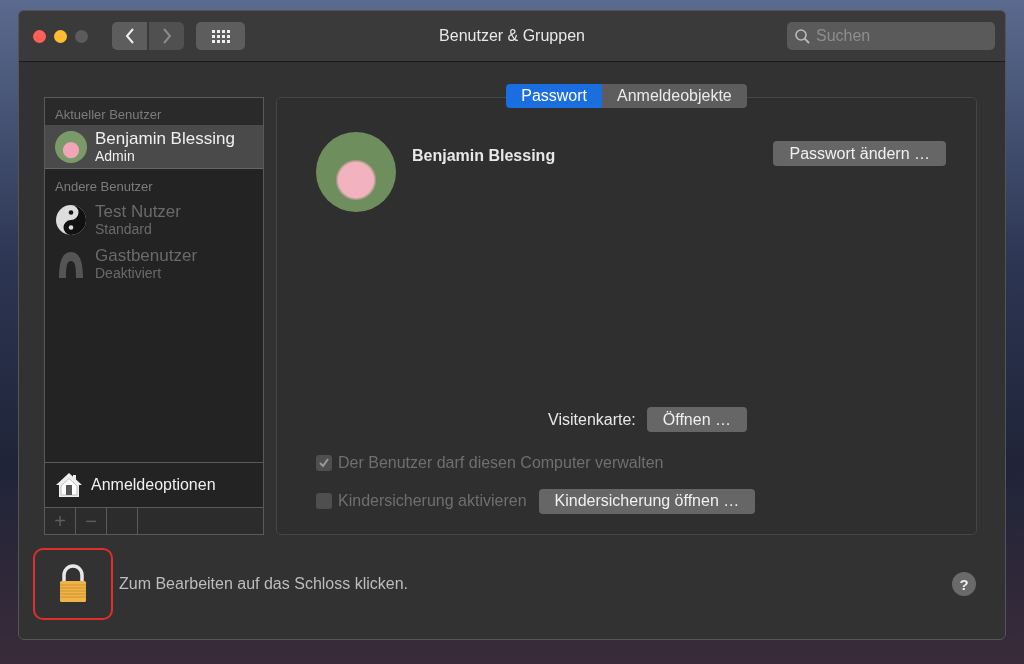 The image size is (1024, 664). Describe the element at coordinates (124, 229) in the screenshot. I see `user-role: Standard` at that location.